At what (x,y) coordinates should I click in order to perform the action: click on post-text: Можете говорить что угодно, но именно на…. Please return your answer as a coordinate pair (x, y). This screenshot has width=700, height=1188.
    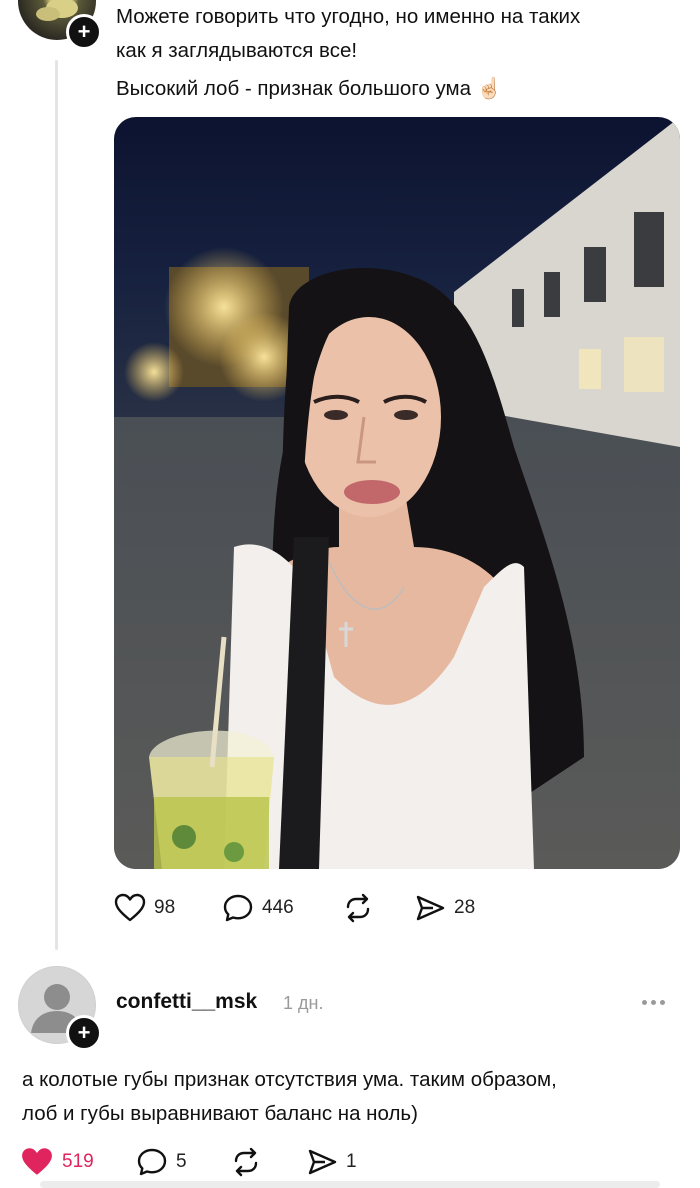
    Looking at the image, I should click on (401, 53).